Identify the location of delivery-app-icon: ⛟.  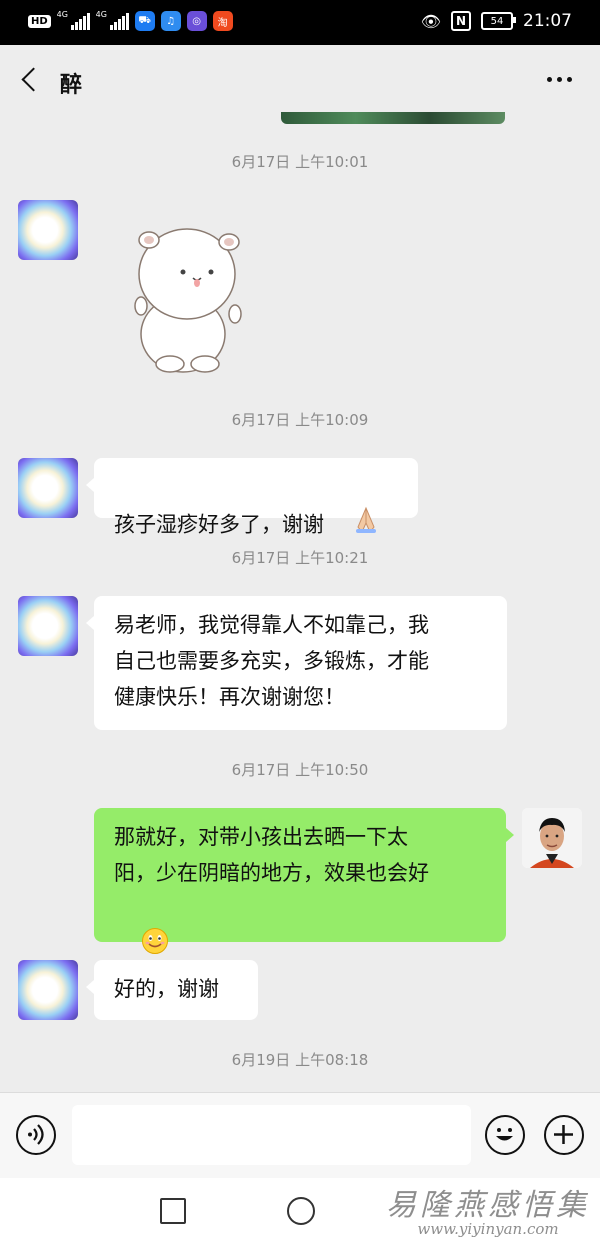
(144, 21).